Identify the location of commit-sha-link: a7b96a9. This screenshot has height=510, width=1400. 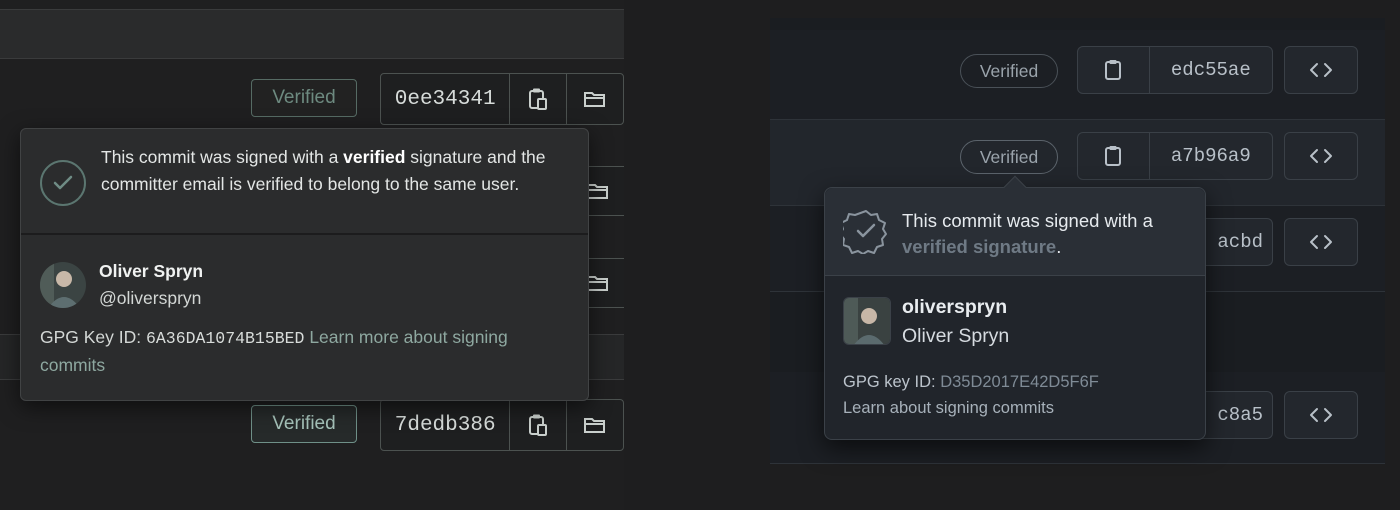
(1211, 156).